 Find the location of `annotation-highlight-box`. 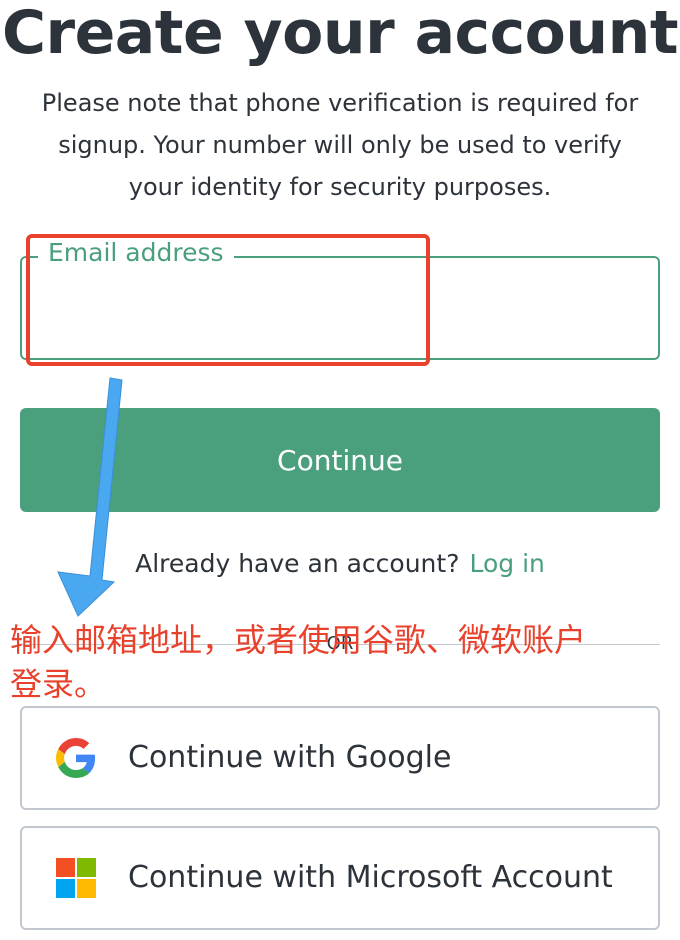

annotation-highlight-box is located at coordinates (228, 300).